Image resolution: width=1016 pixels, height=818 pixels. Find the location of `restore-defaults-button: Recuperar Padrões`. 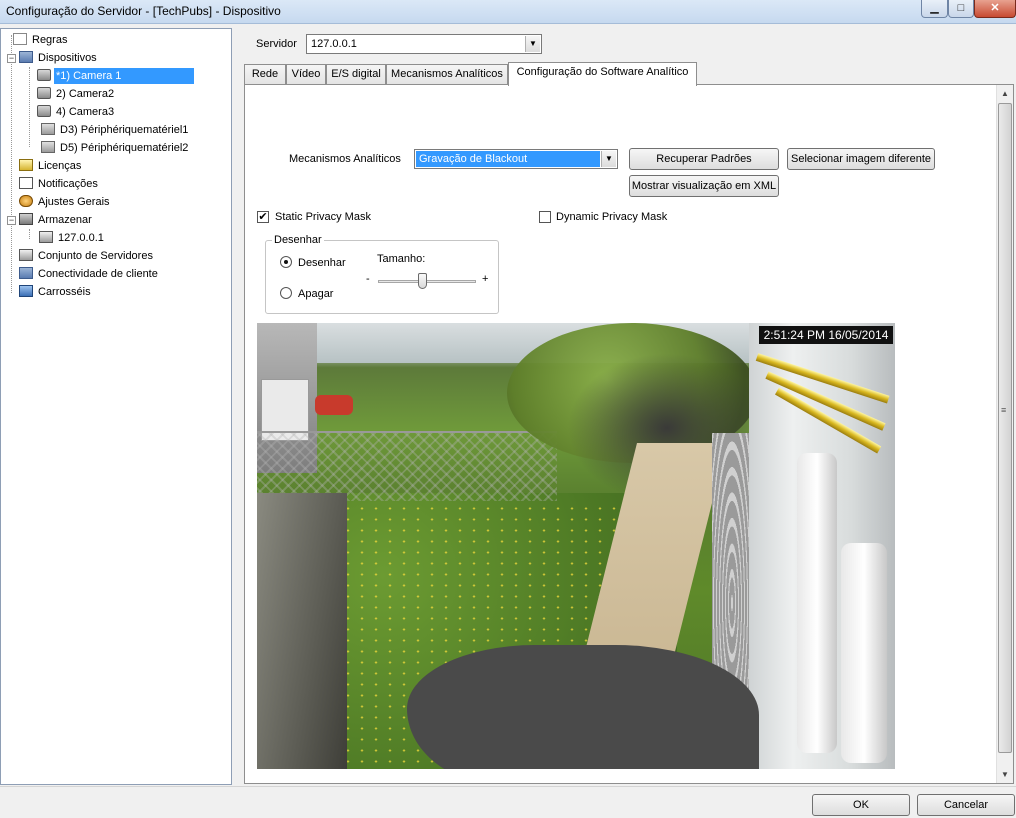

restore-defaults-button: Recuperar Padrões is located at coordinates (704, 159).